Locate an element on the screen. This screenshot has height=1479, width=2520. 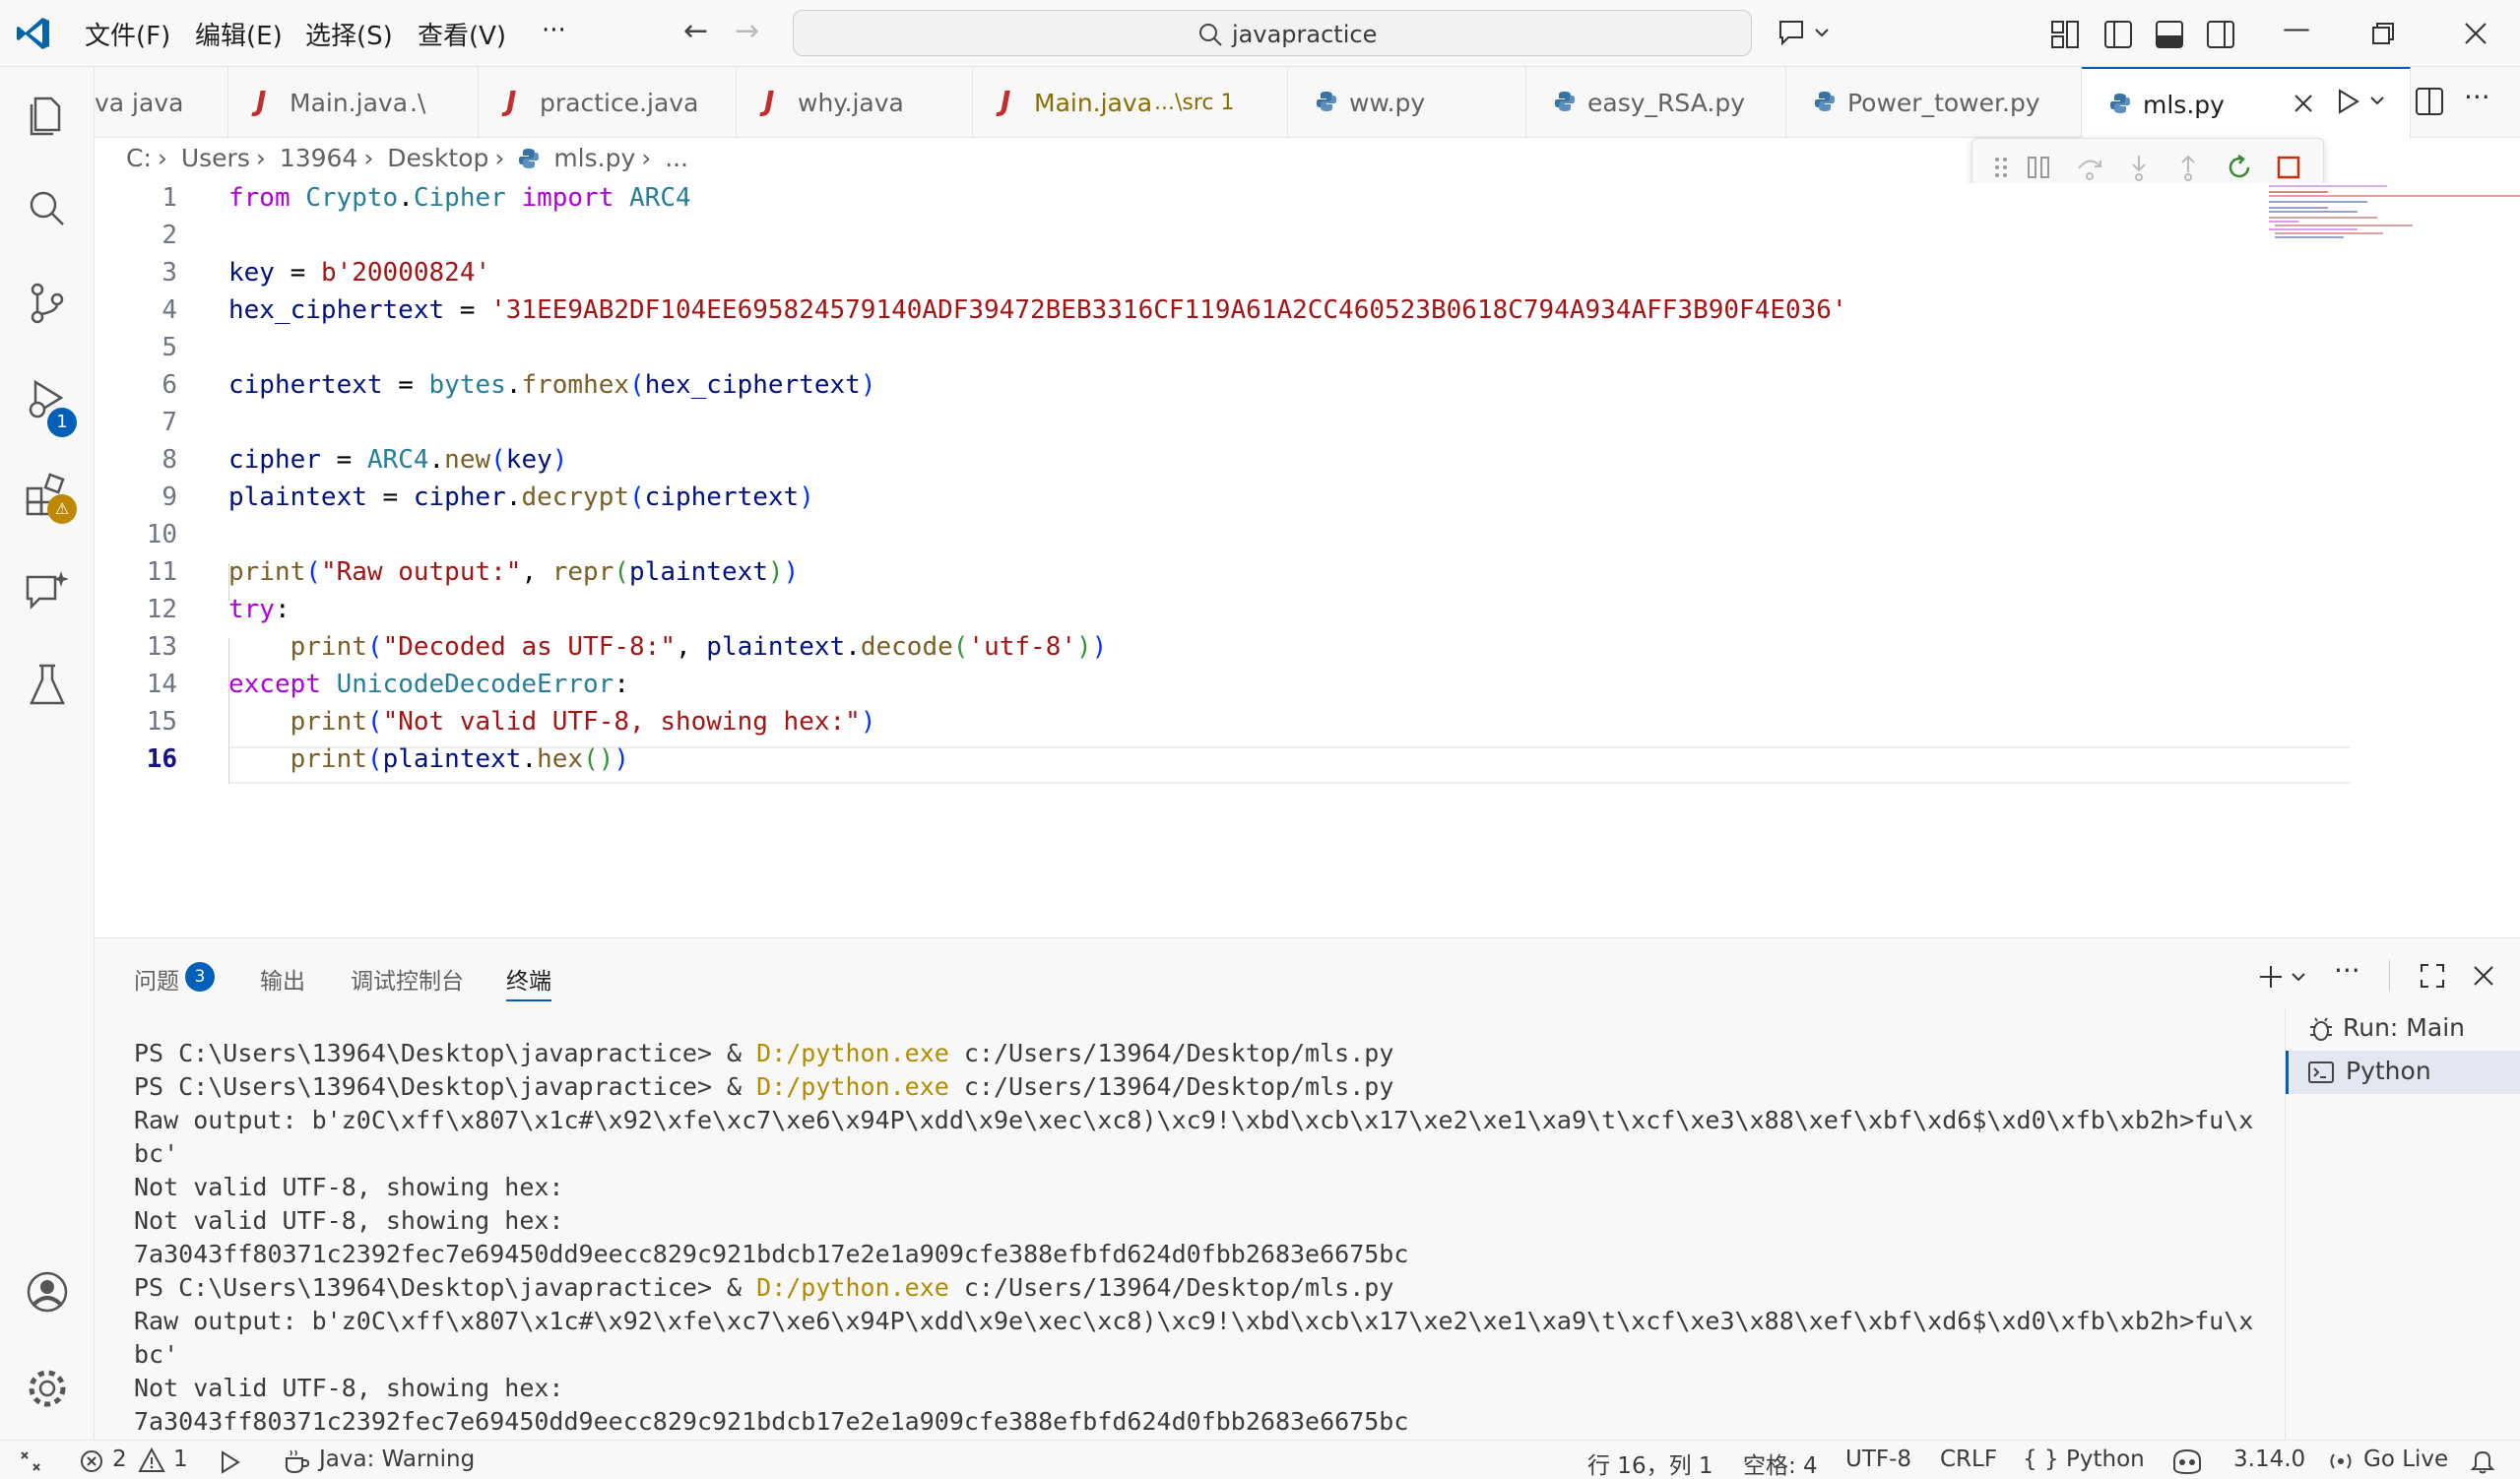
terminal-list-item-selected: Python is located at coordinates (2403, 1073).